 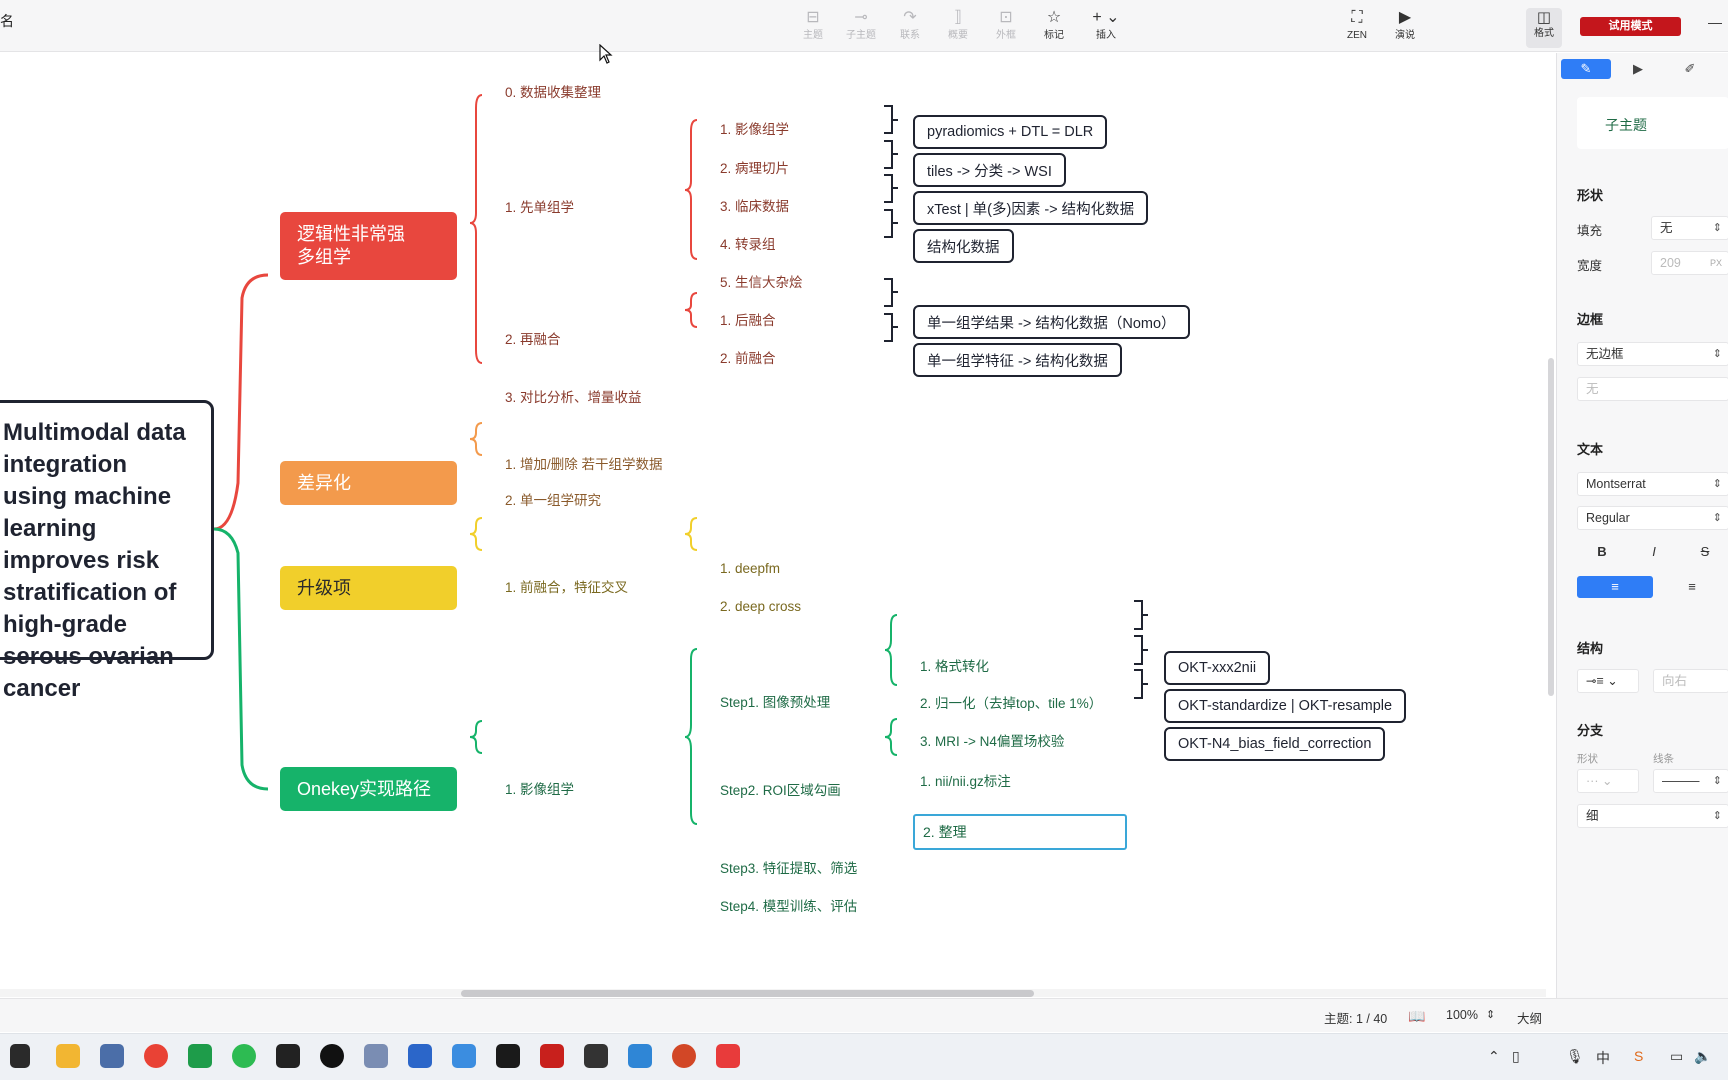 What do you see at coordinates (539, 208) in the screenshot?
I see `topic-single-omics: 1. 先单组学` at bounding box center [539, 208].